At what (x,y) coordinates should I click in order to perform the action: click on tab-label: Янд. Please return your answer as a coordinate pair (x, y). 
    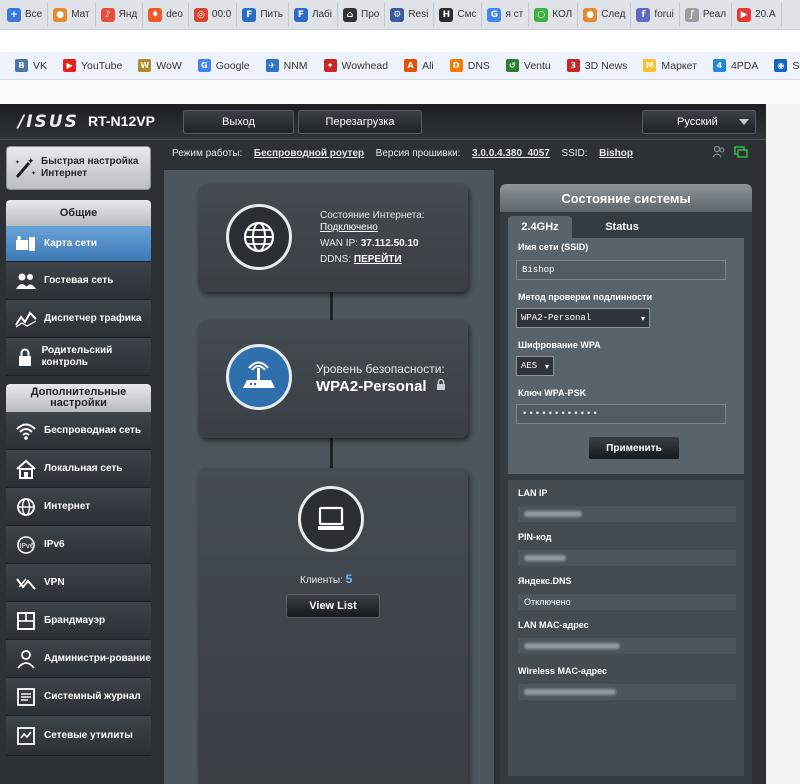
    Looking at the image, I should click on (128, 14).